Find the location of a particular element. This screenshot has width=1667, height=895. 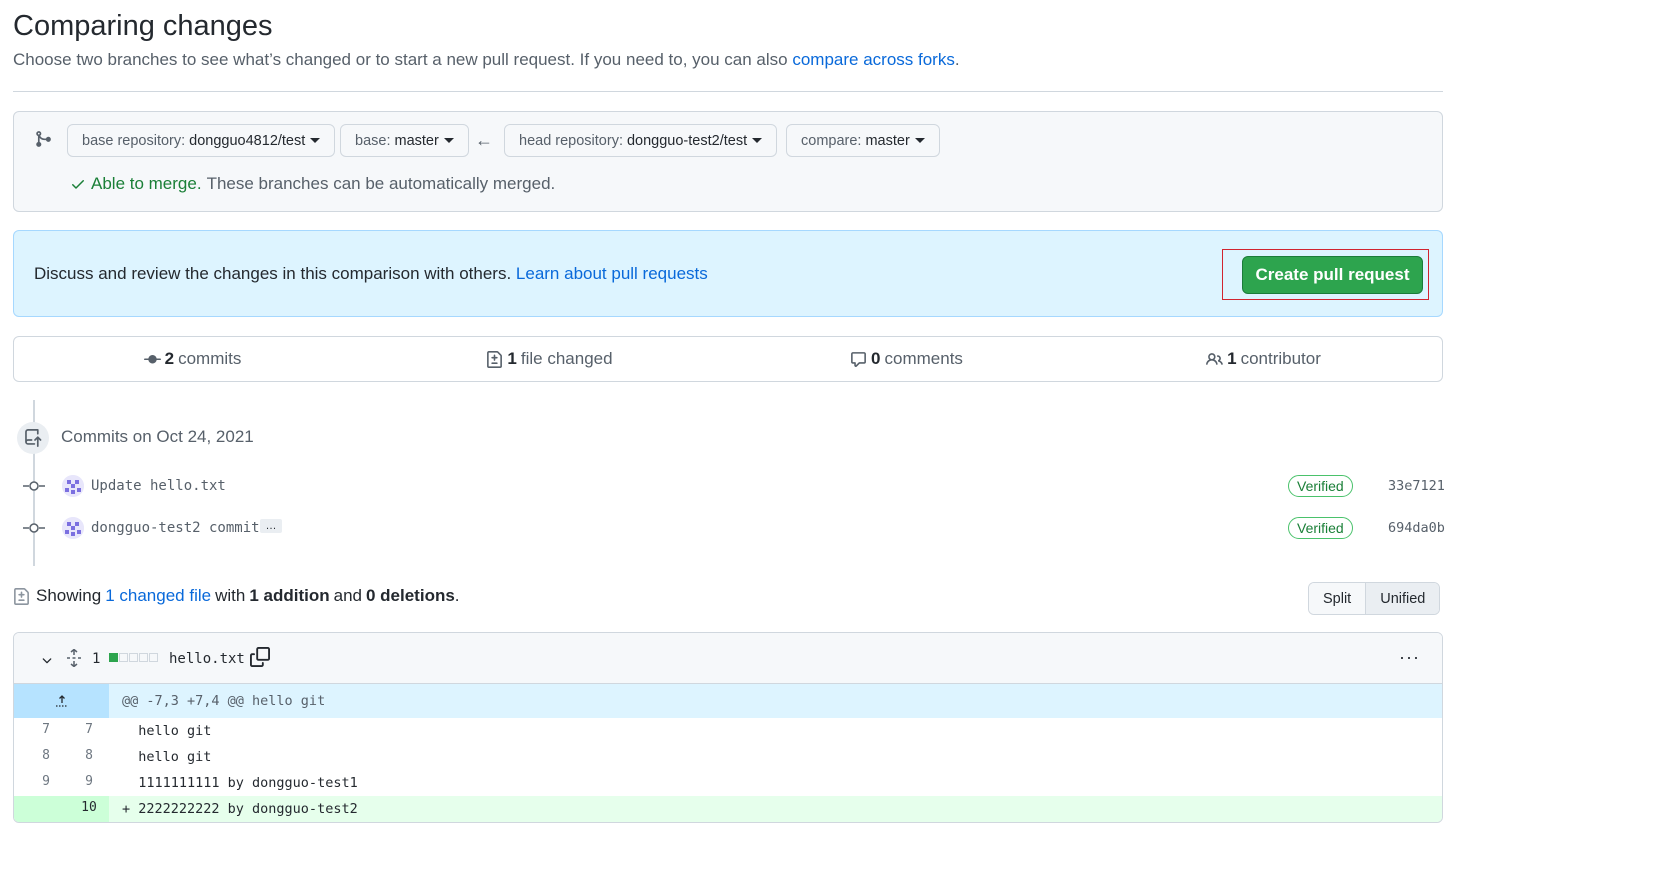

commit-row: Update hello.txt Verified 33e7121 is located at coordinates (729, 486).